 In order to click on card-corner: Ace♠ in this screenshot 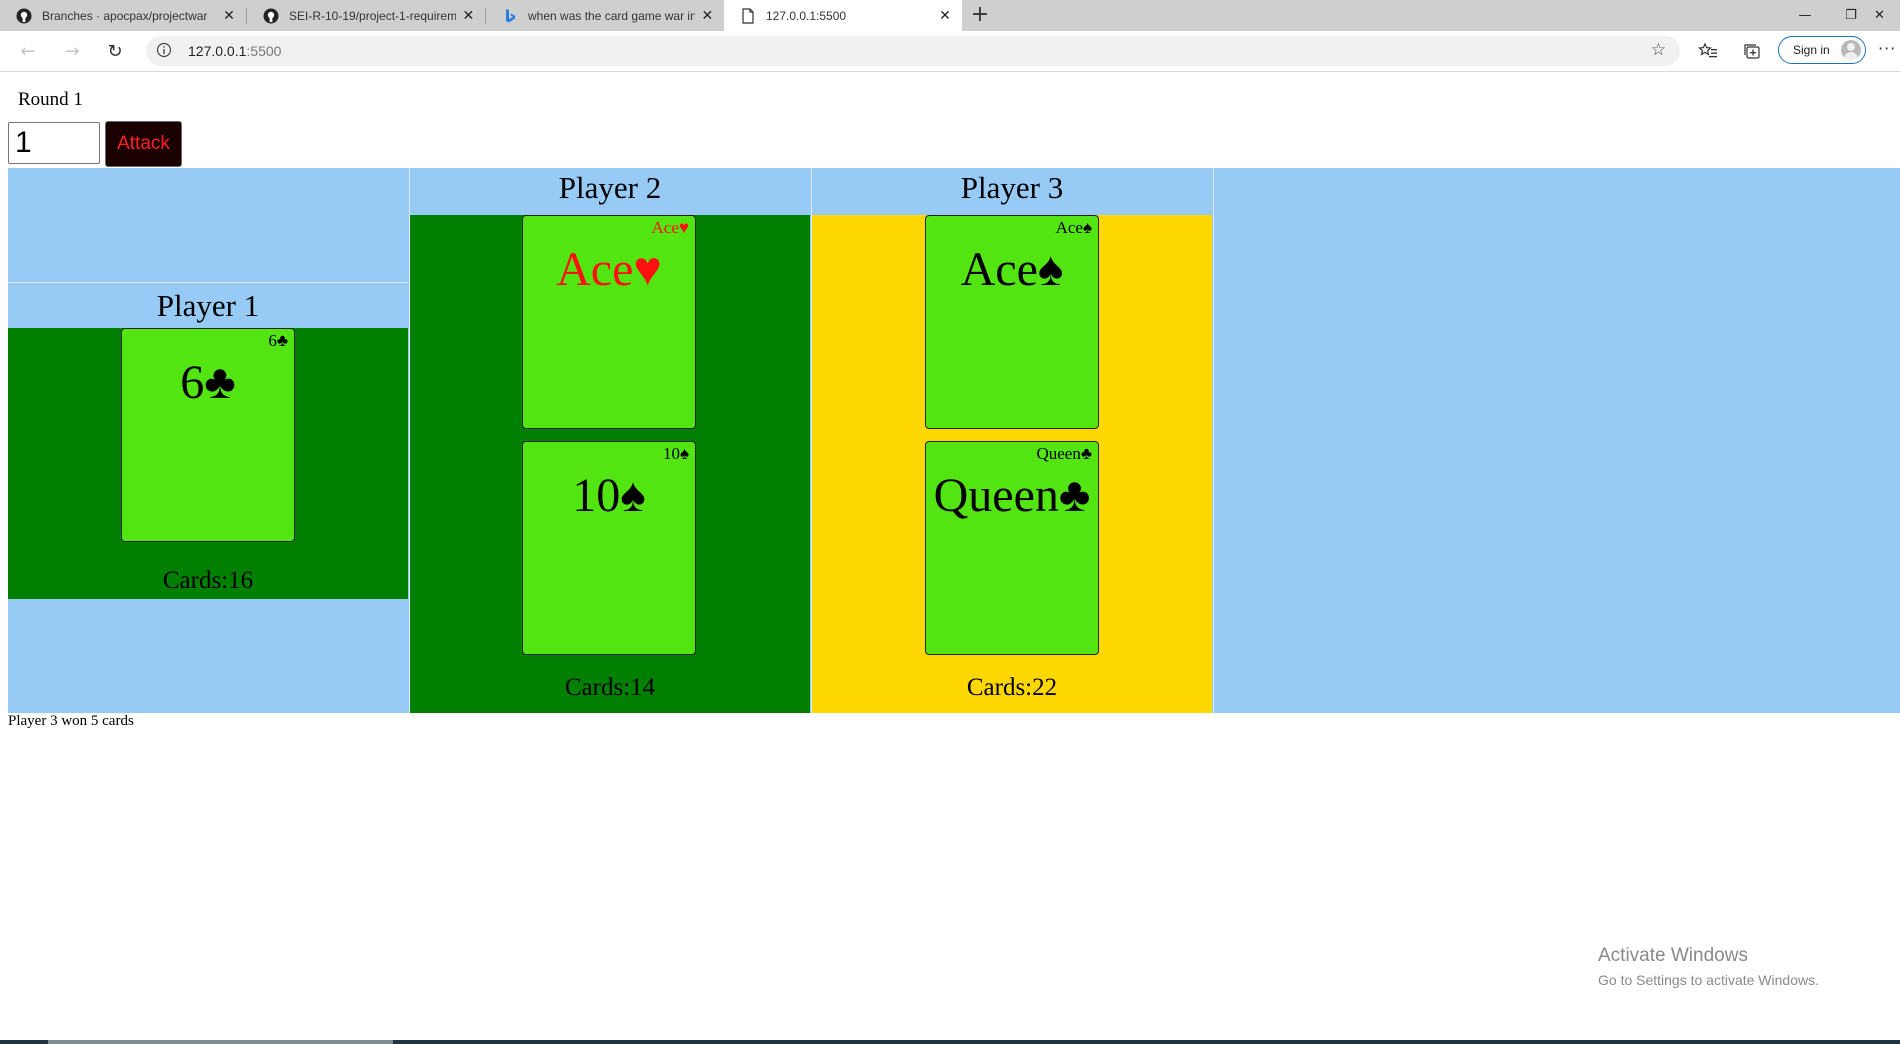, I will do `click(1074, 228)`.